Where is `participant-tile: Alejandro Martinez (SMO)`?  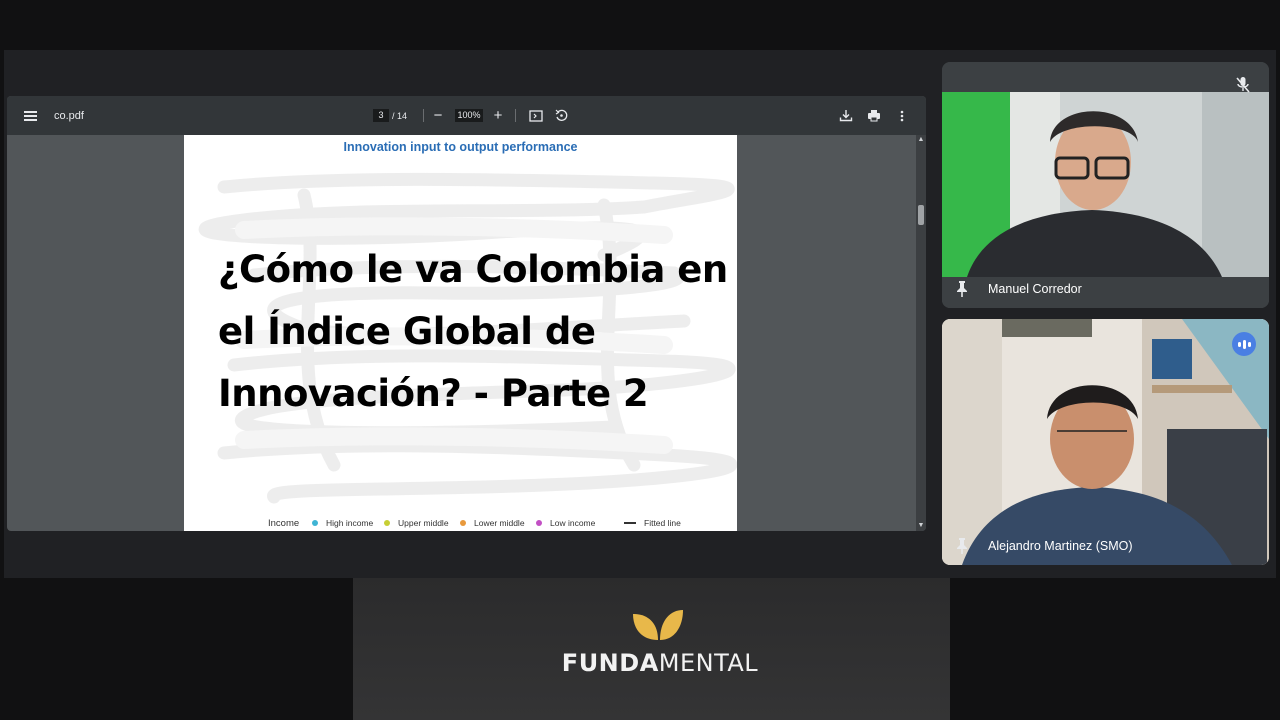 participant-tile: Alejandro Martinez (SMO) is located at coordinates (1105, 442).